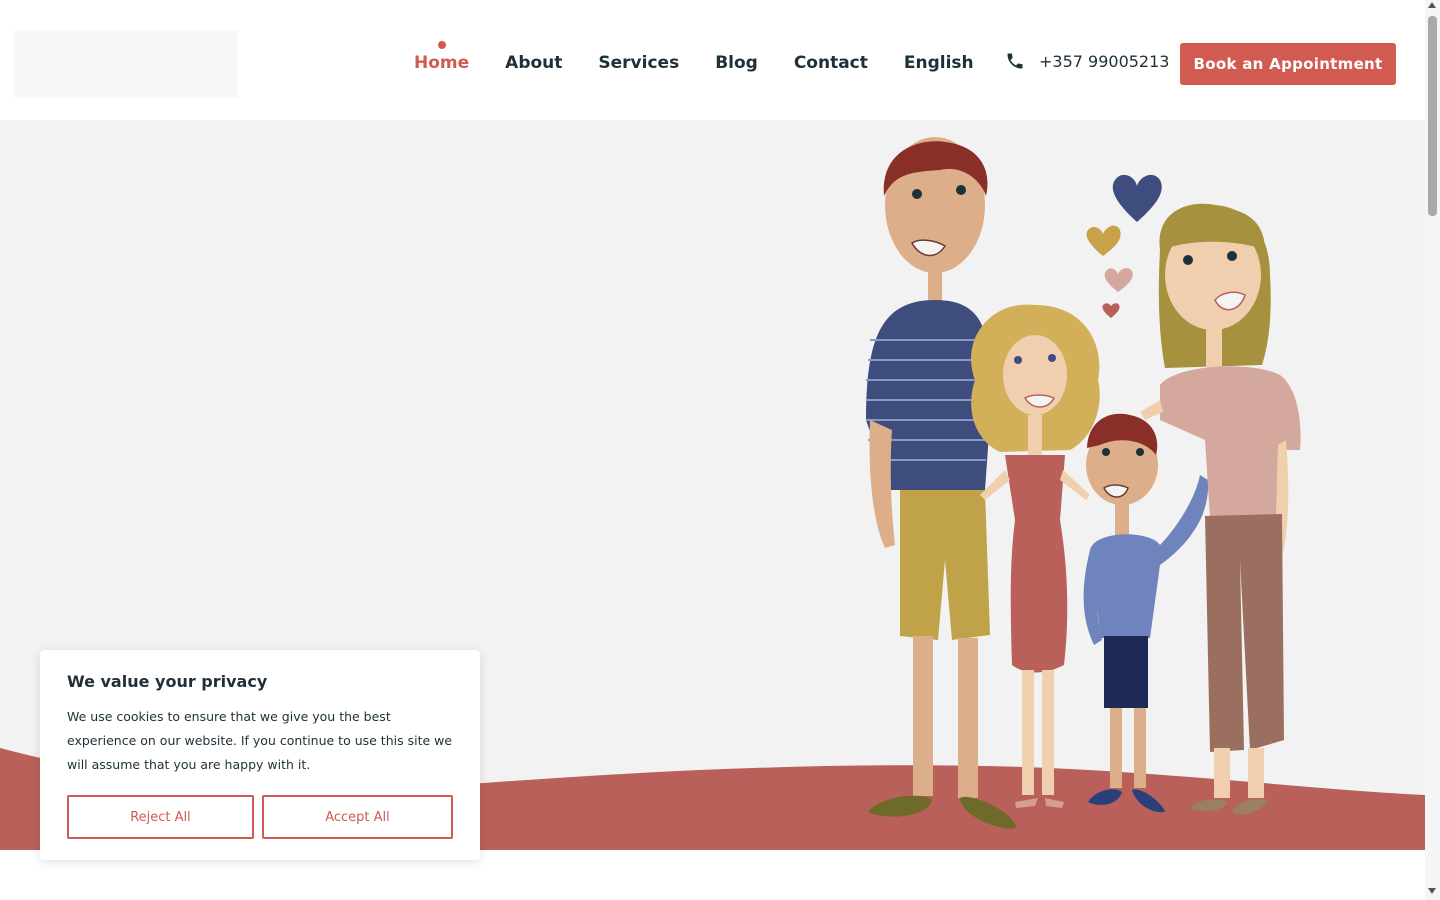 The height and width of the screenshot is (900, 1440). What do you see at coordinates (167, 681) in the screenshot?
I see `cookie-title: We value your privacy` at bounding box center [167, 681].